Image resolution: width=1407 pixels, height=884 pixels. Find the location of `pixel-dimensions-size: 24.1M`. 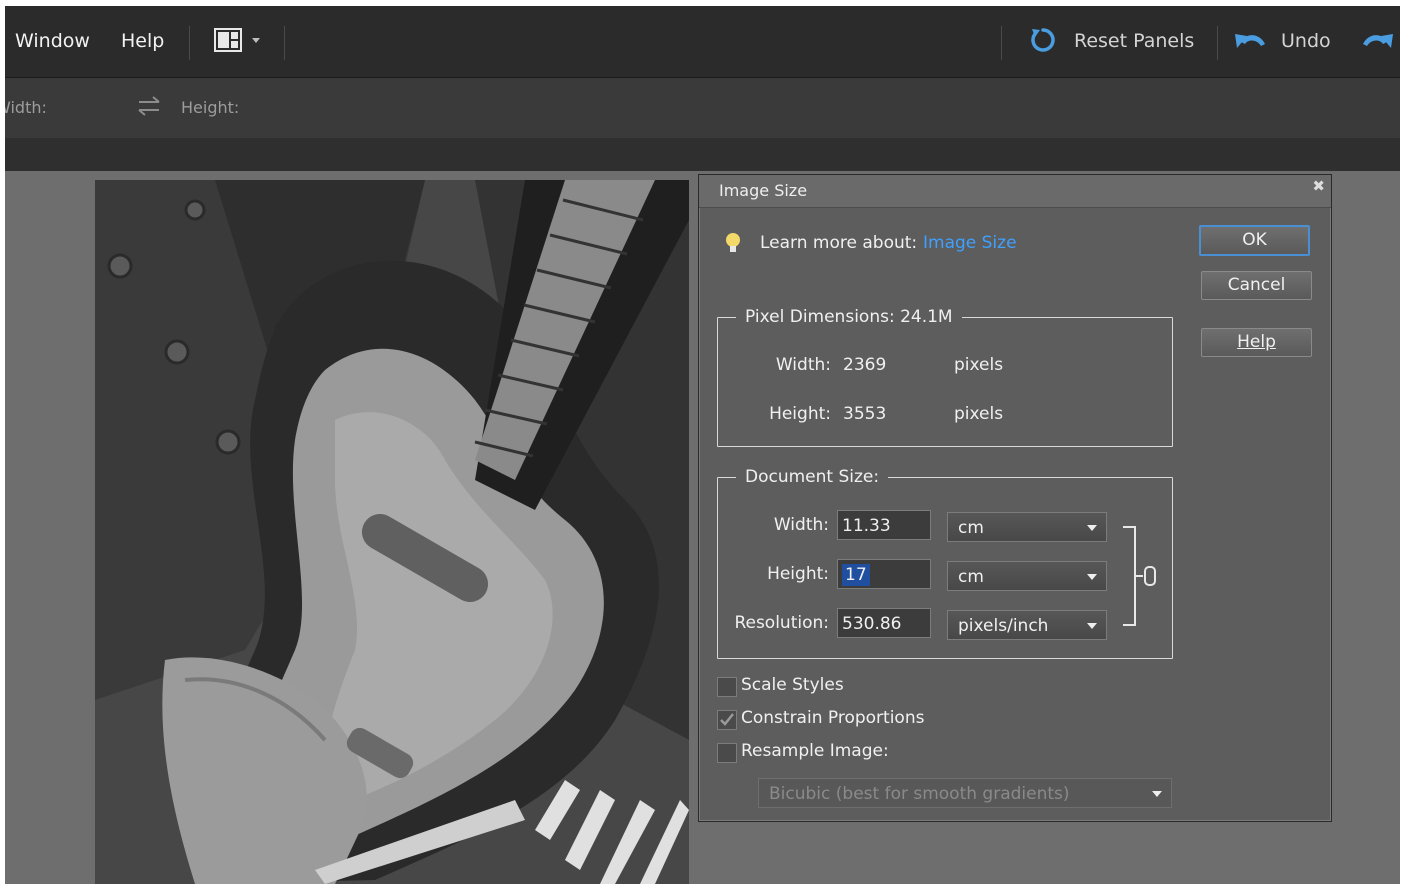

pixel-dimensions-size: 24.1M is located at coordinates (926, 317).